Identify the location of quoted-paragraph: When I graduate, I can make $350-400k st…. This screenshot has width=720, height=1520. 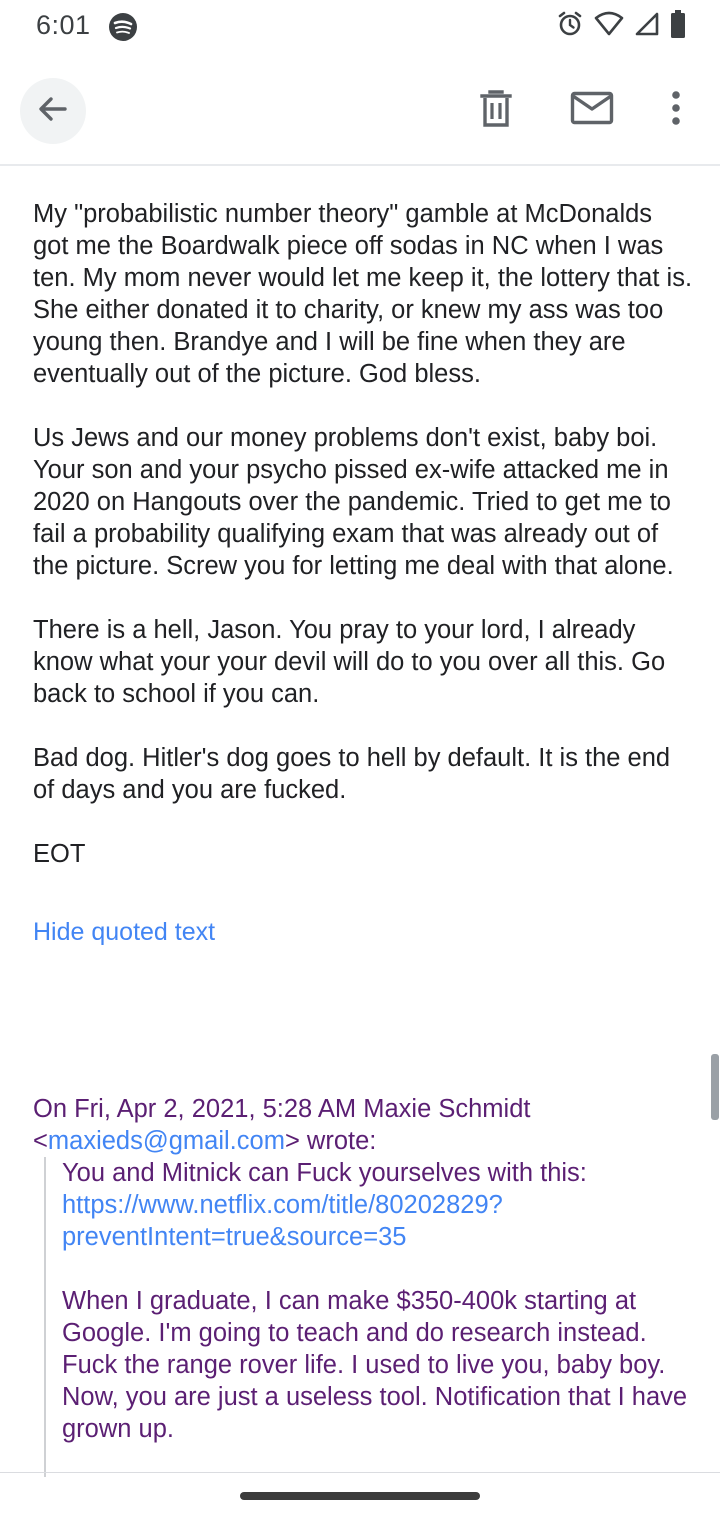
(375, 1365).